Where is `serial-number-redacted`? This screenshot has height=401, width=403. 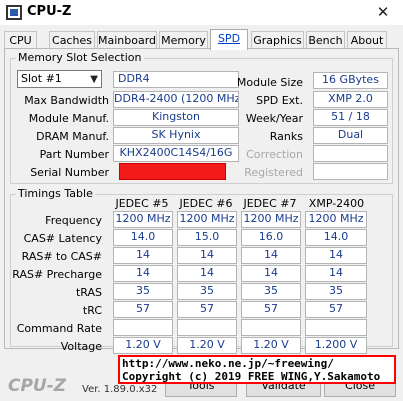
serial-number-redacted is located at coordinates (172, 171).